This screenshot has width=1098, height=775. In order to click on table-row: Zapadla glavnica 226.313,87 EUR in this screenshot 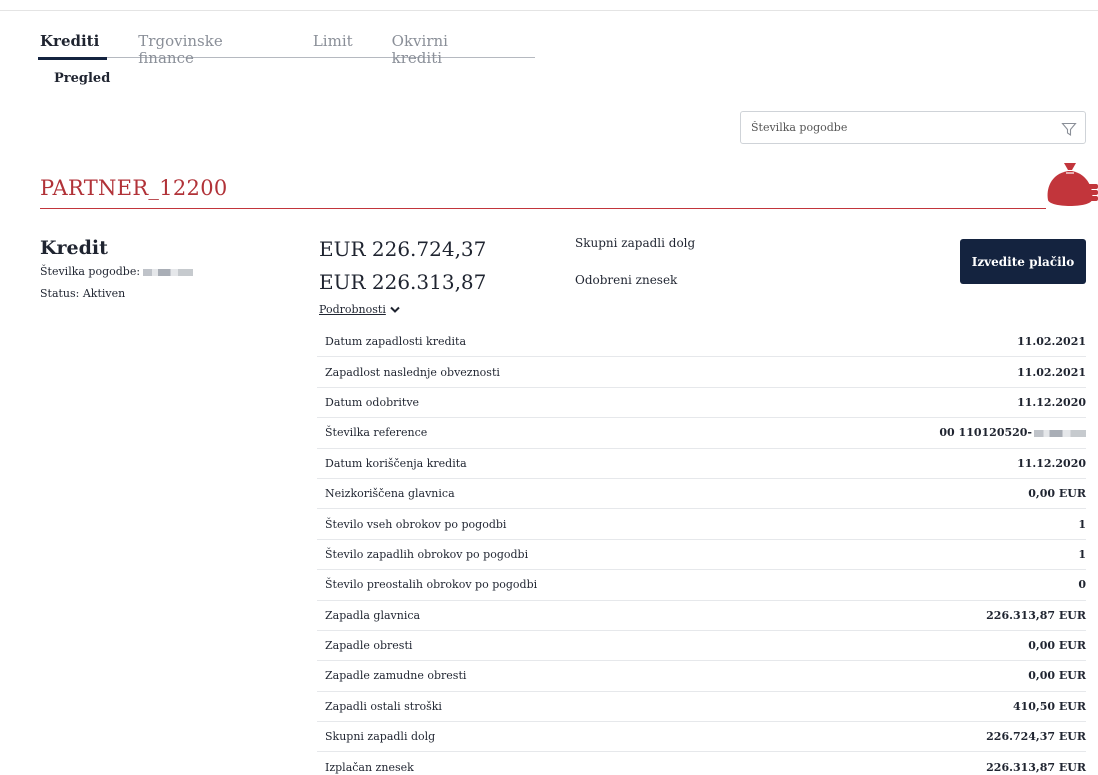, I will do `click(701, 616)`.